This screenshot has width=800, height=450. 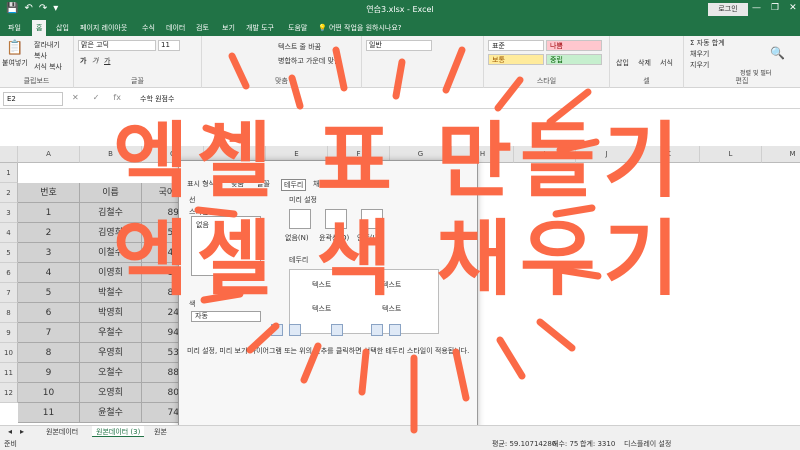 I want to click on table-cell: 9, so click(x=49, y=373).